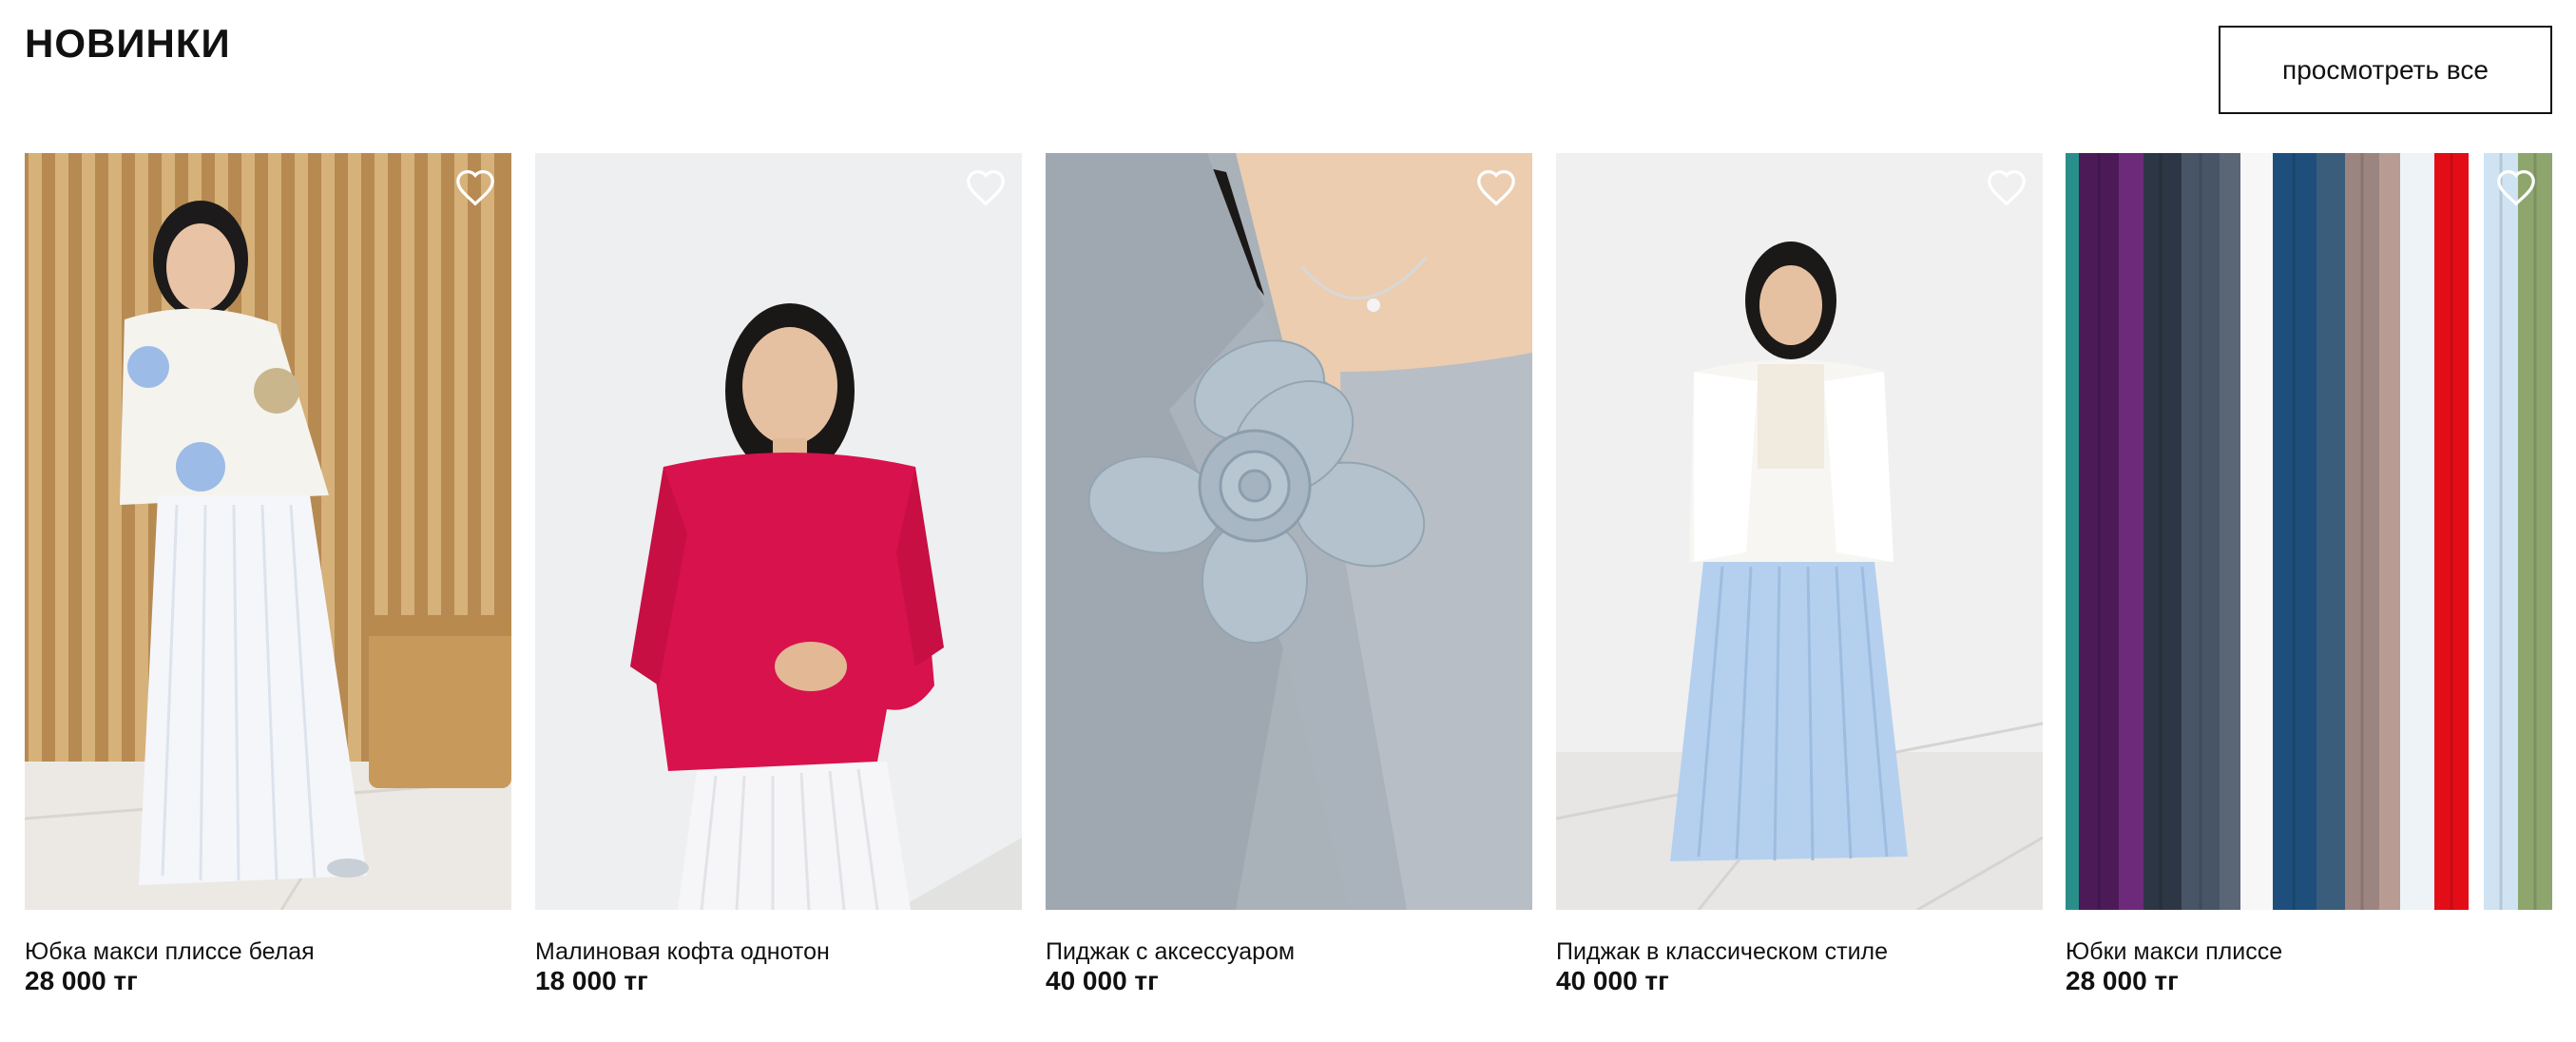 The height and width of the screenshot is (1042, 2576). What do you see at coordinates (2174, 952) in the screenshot?
I see `product-name: Юбки макси плиссе` at bounding box center [2174, 952].